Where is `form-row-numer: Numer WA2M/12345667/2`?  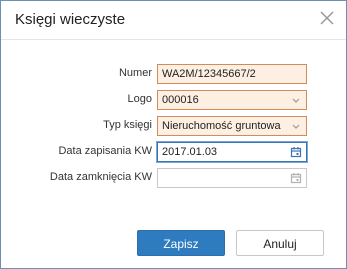
form-row-numer: Numer WA2M/12345667/2 is located at coordinates (173, 74).